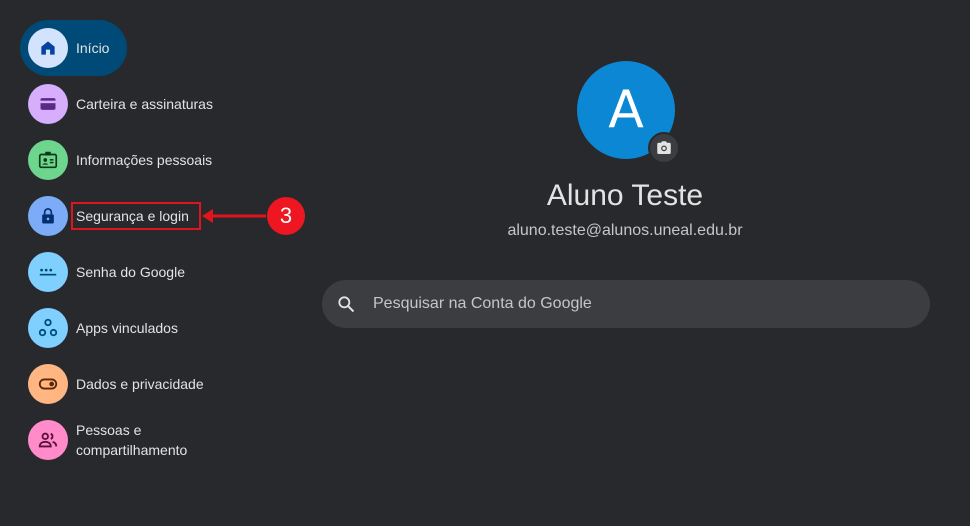 The width and height of the screenshot is (970, 526). I want to click on search-bar, so click(626, 304).